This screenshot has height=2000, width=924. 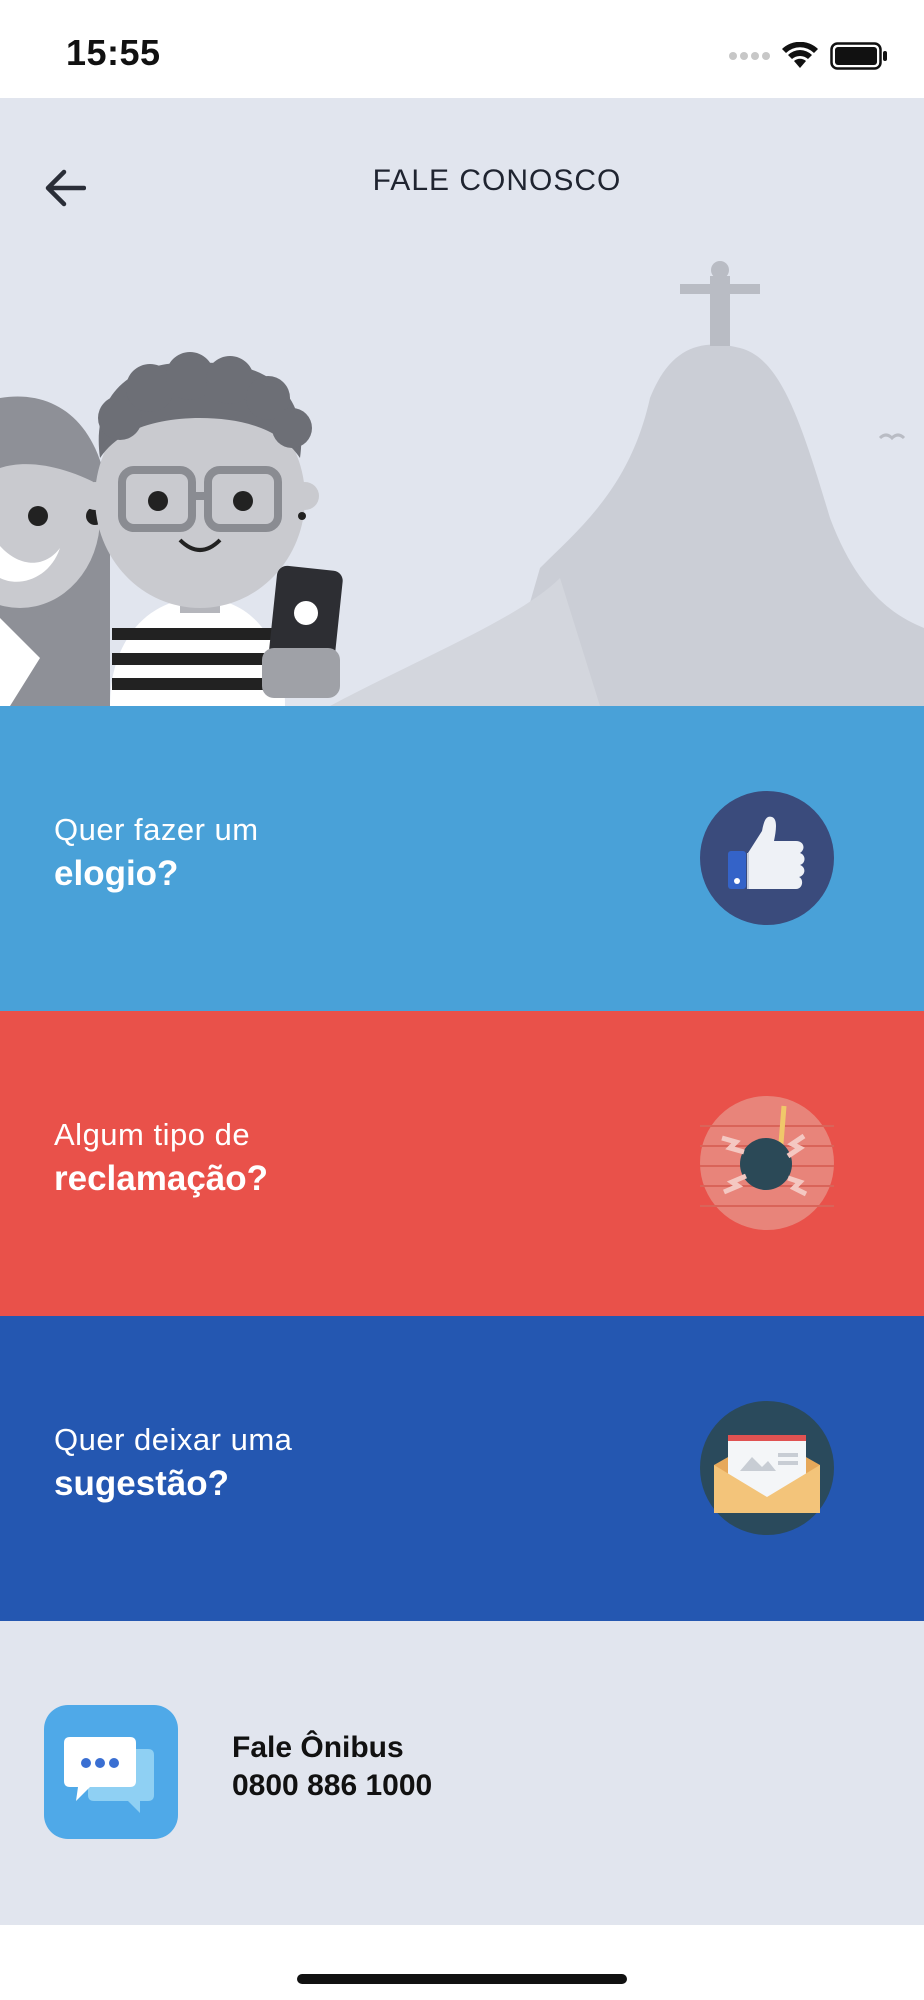 What do you see at coordinates (749, 56) in the screenshot?
I see `signal-icon` at bounding box center [749, 56].